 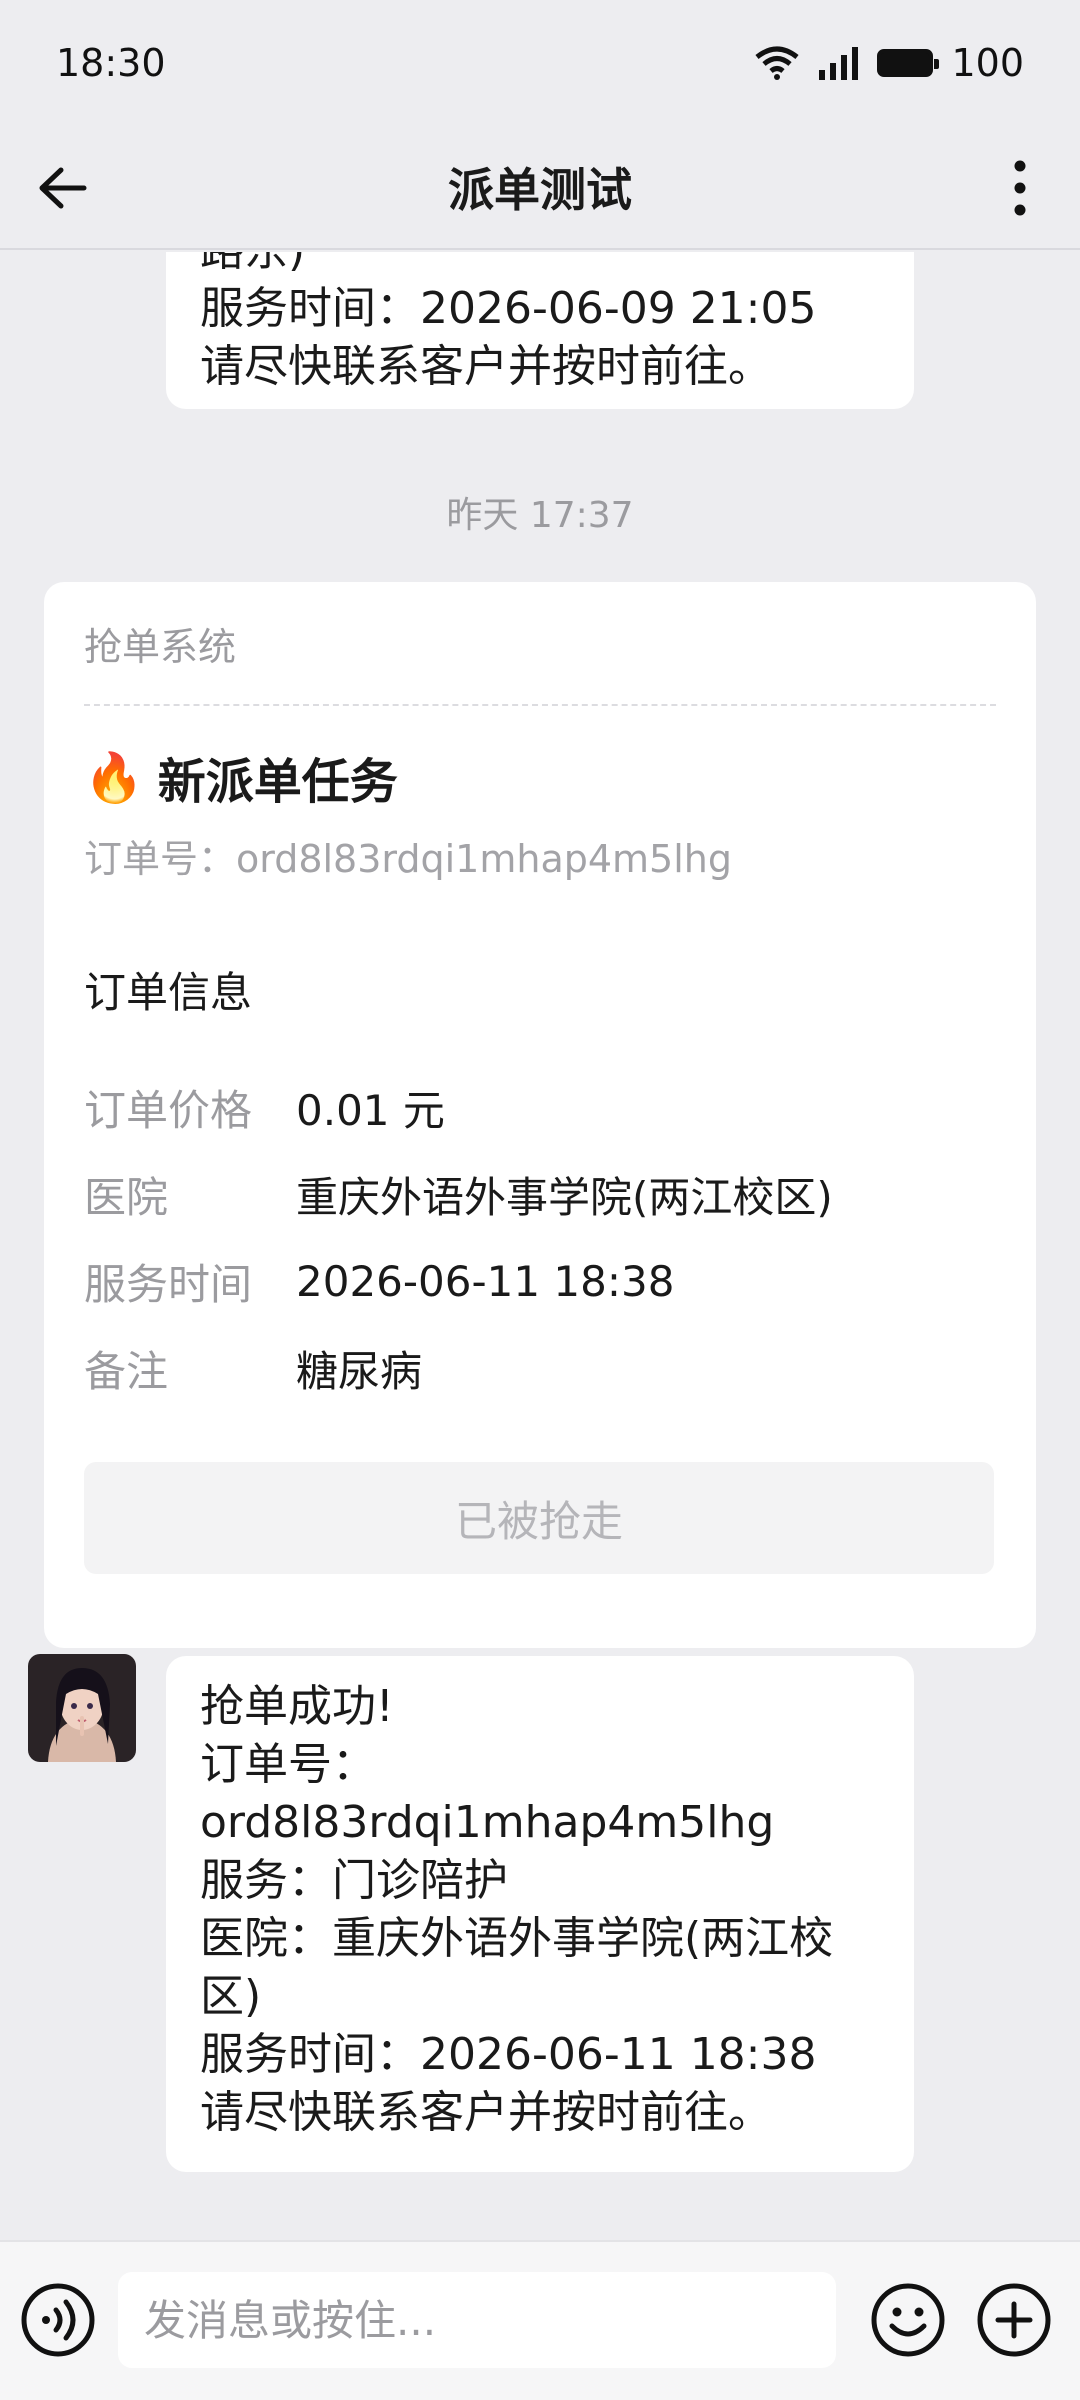 I want to click on grab-order-button: 已被抢走, so click(x=539, y=1518).